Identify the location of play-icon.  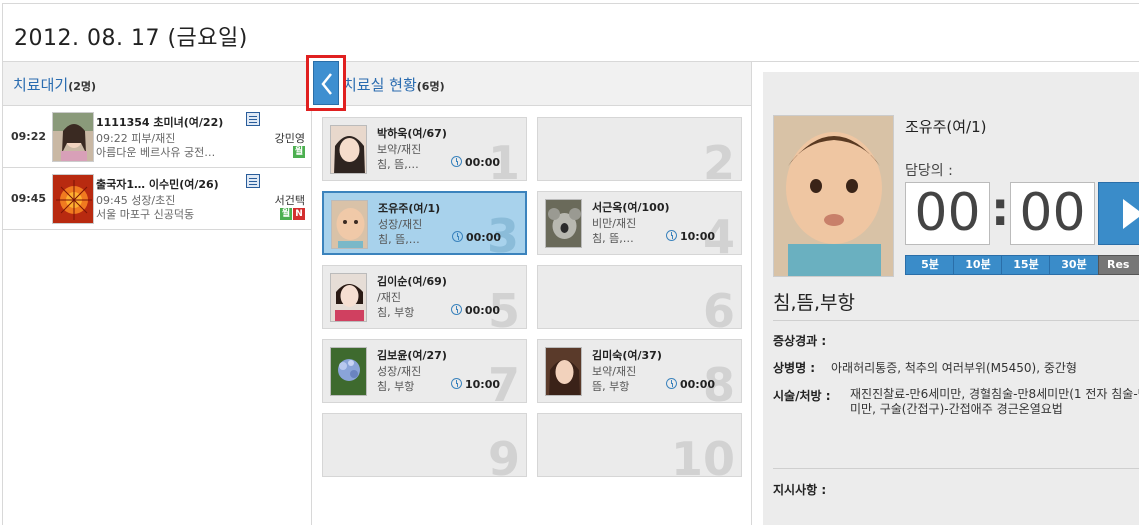
(1131, 214).